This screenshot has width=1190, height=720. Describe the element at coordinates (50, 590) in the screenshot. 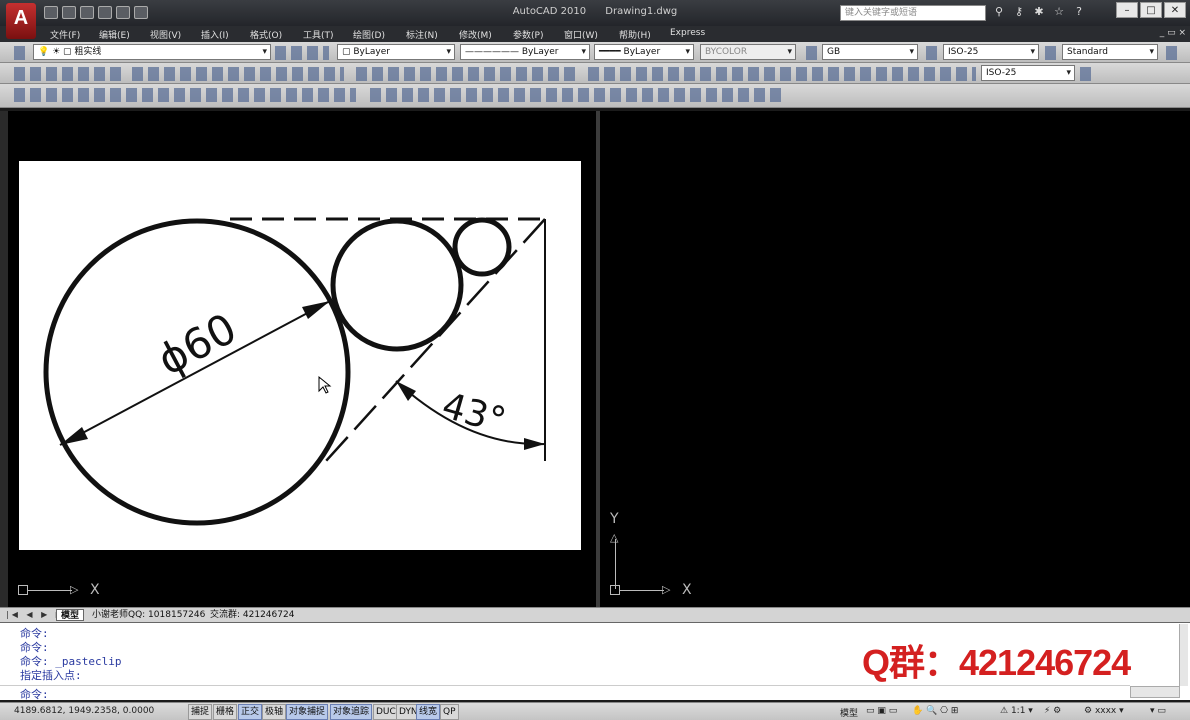

I see `ucs-x-axis-left` at that location.